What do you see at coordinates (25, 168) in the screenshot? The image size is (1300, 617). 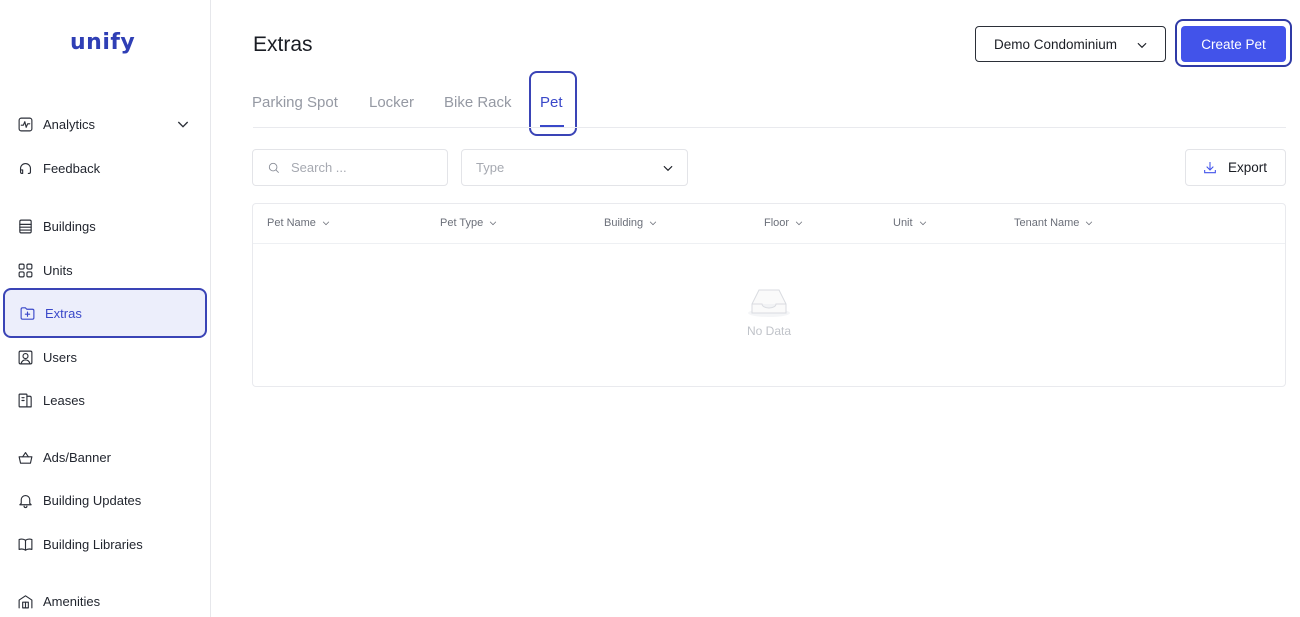 I see `headphones-icon` at bounding box center [25, 168].